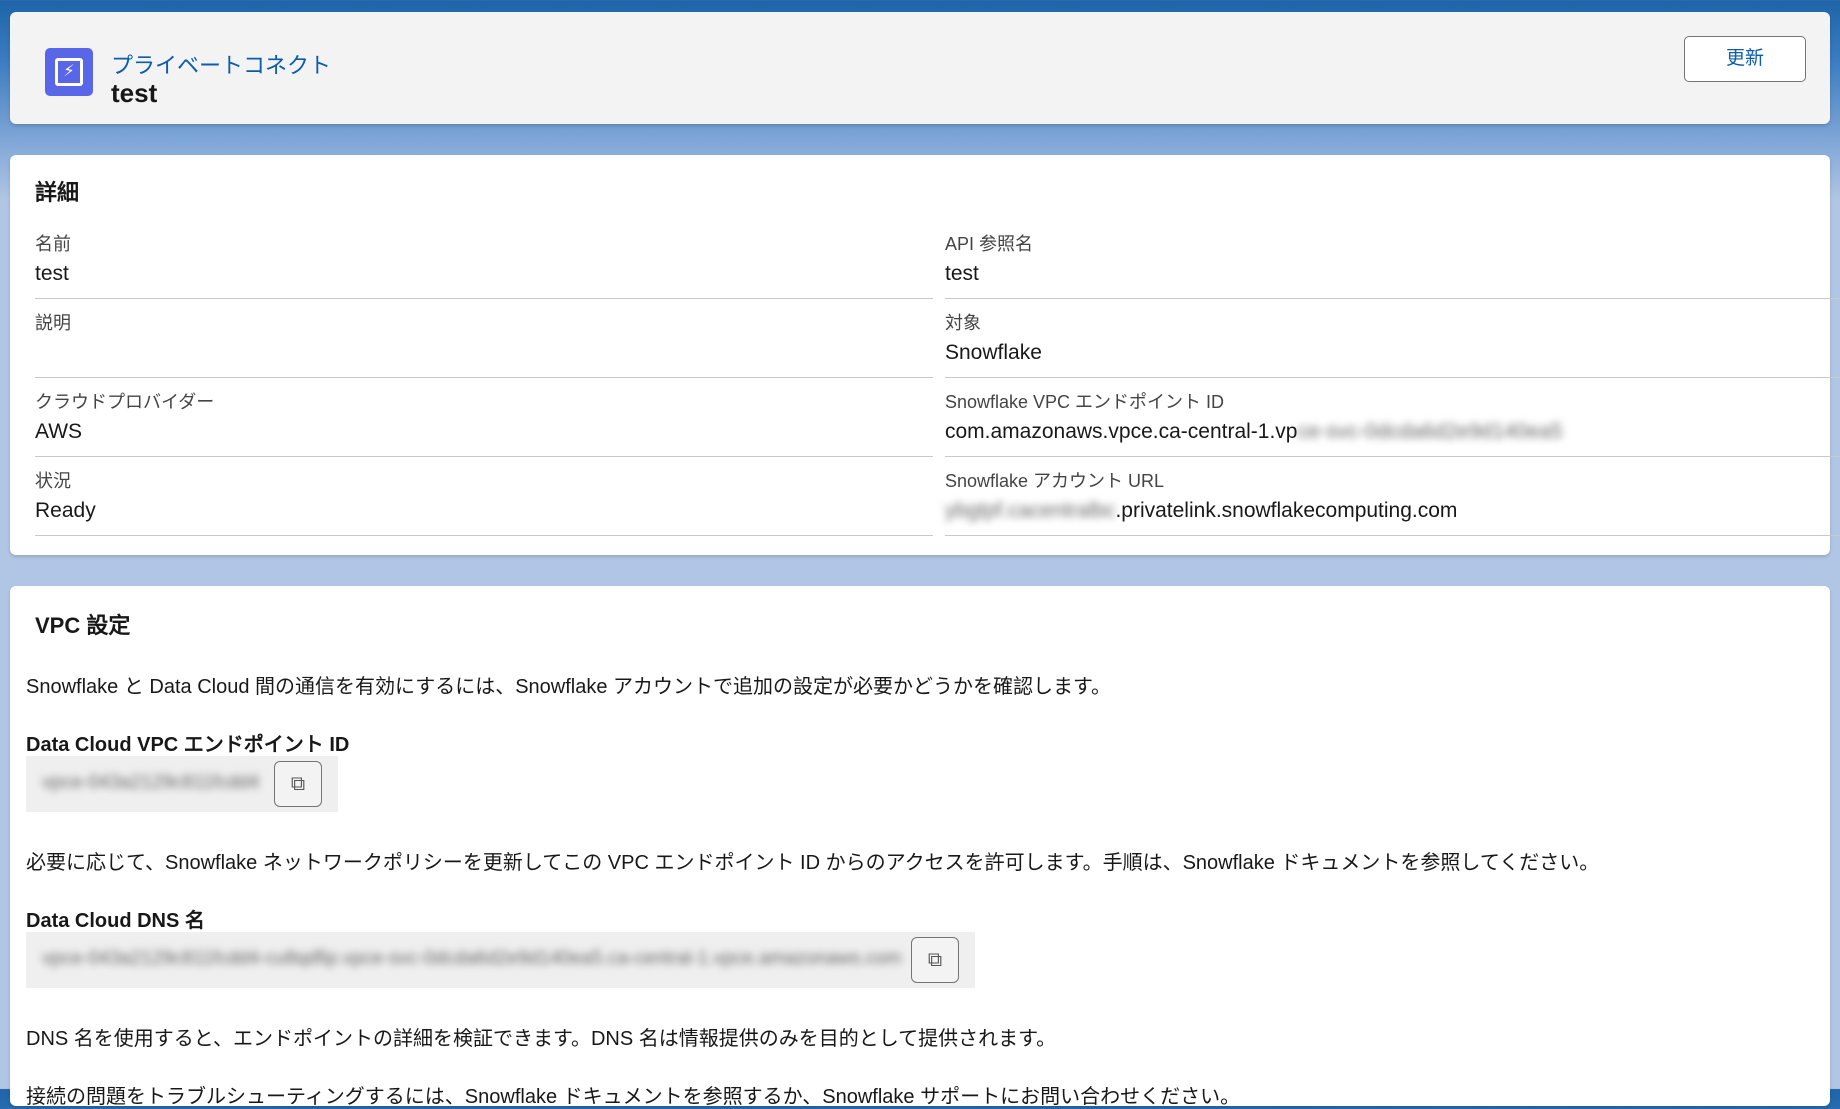 The height and width of the screenshot is (1109, 1840). Describe the element at coordinates (69, 72) in the screenshot. I see `private-connect-icon: ⚡` at that location.